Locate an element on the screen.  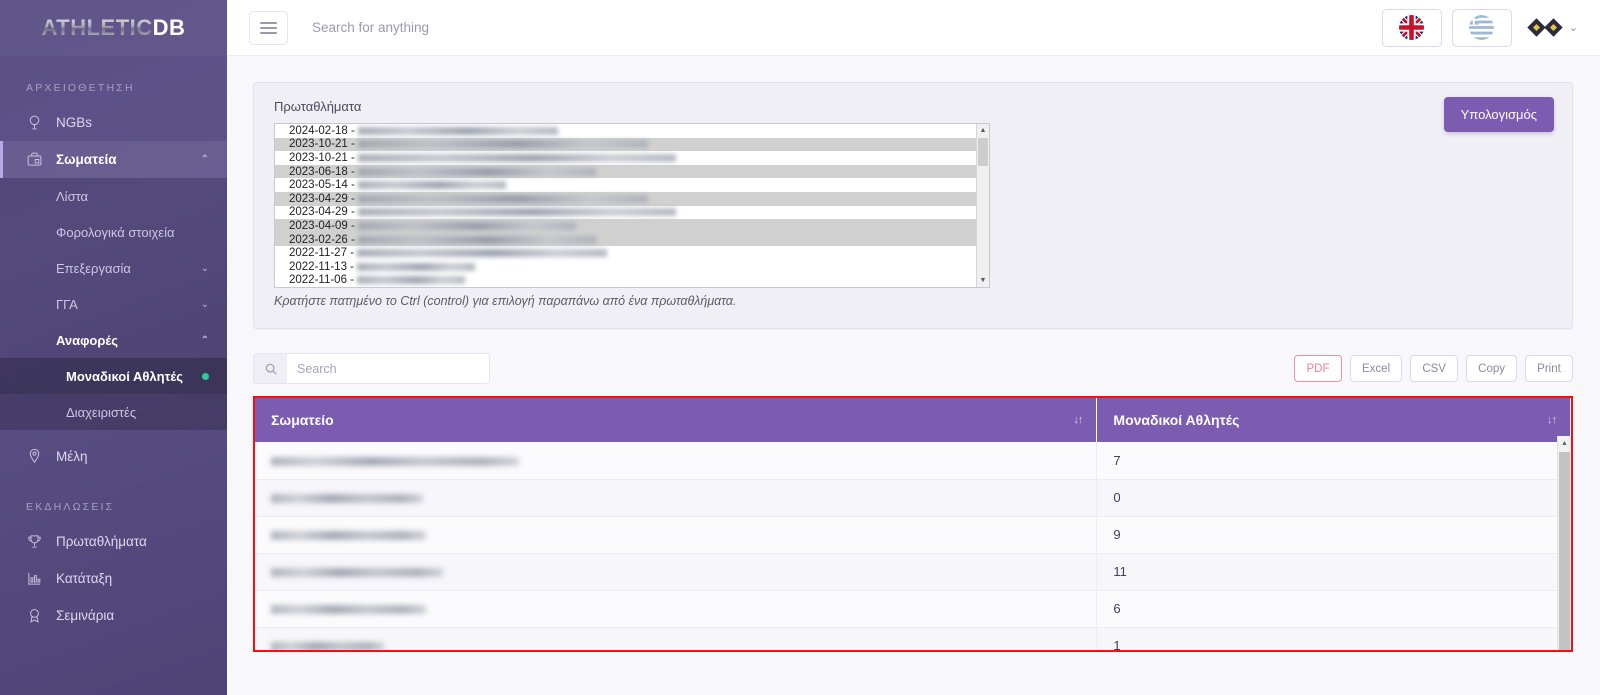
sidebar-item-somateia: Σωματεία ⌃ is located at coordinates (113, 159).